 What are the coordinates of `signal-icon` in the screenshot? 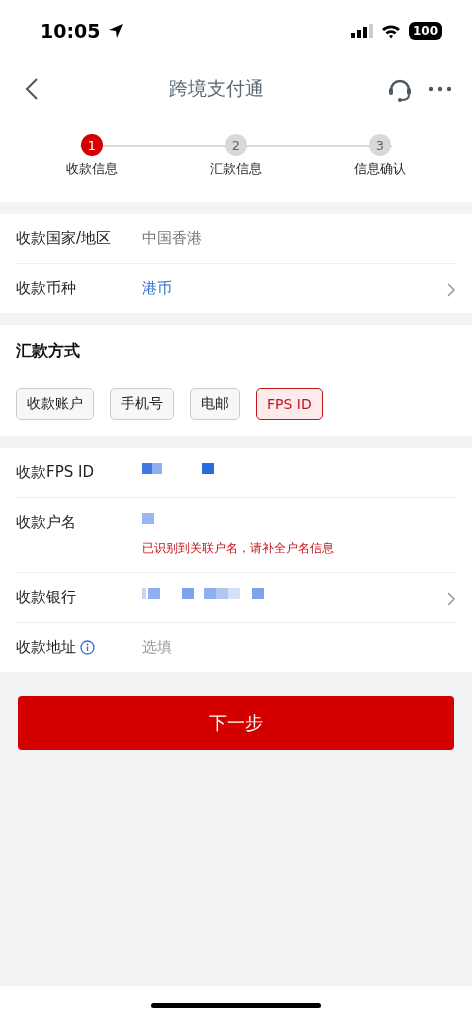 It's located at (361, 31).